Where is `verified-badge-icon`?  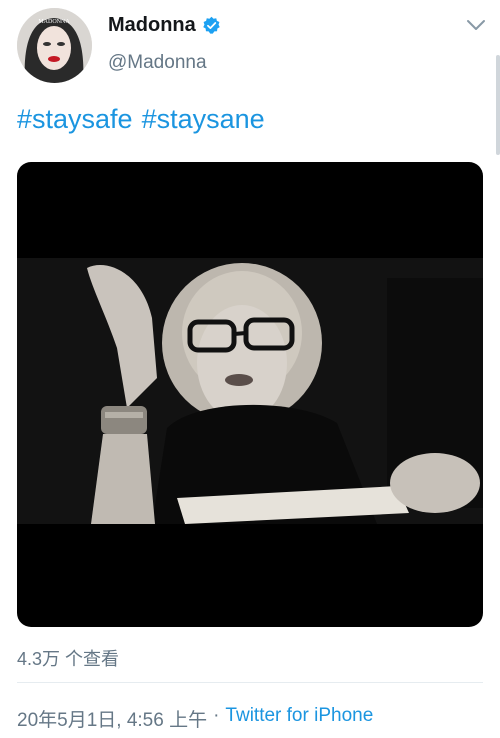 verified-badge-icon is located at coordinates (211, 25).